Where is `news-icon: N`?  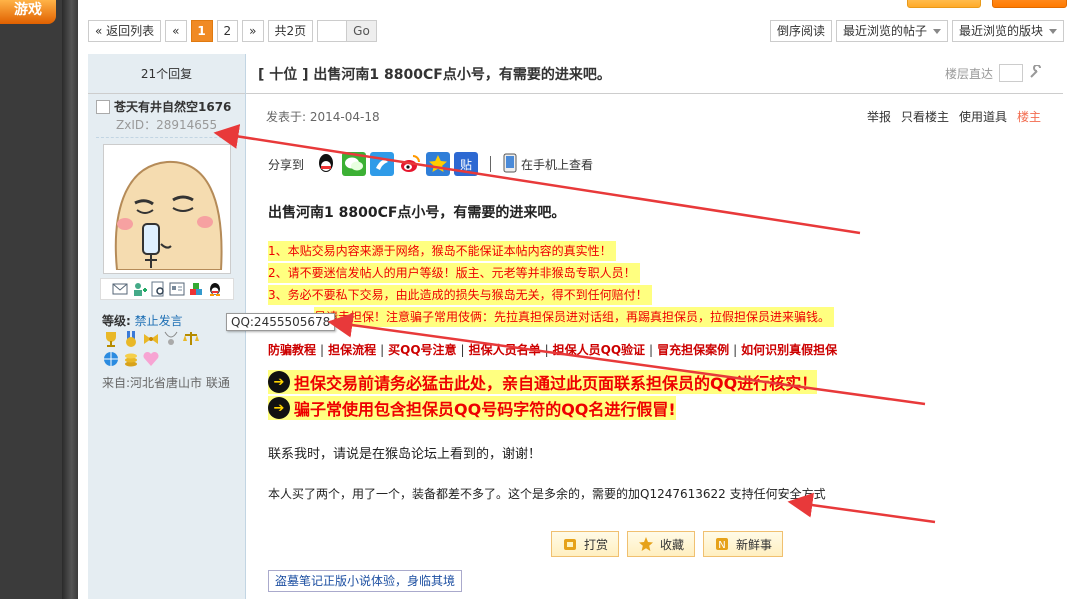
news-icon: N is located at coordinates (722, 544).